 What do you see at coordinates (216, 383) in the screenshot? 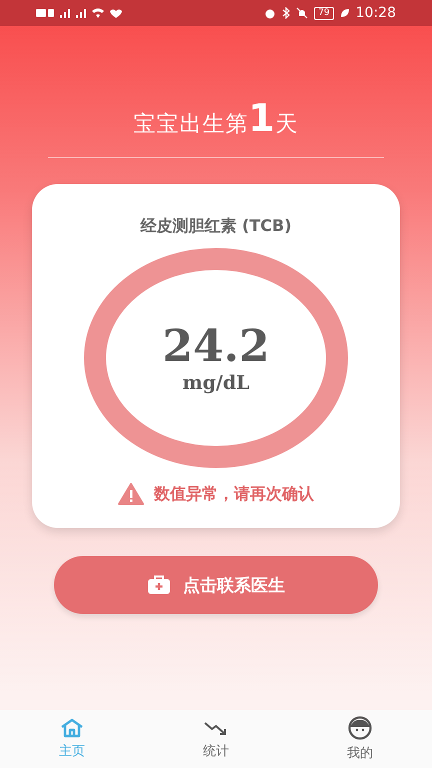
I see `reading-unit: mg/dL` at bounding box center [216, 383].